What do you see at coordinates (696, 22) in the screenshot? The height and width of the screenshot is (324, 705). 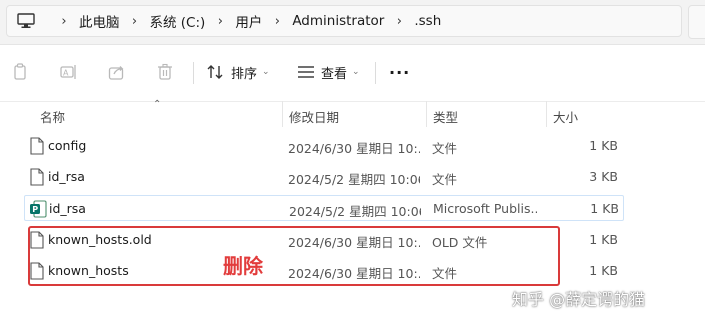 I see `search-box` at bounding box center [696, 22].